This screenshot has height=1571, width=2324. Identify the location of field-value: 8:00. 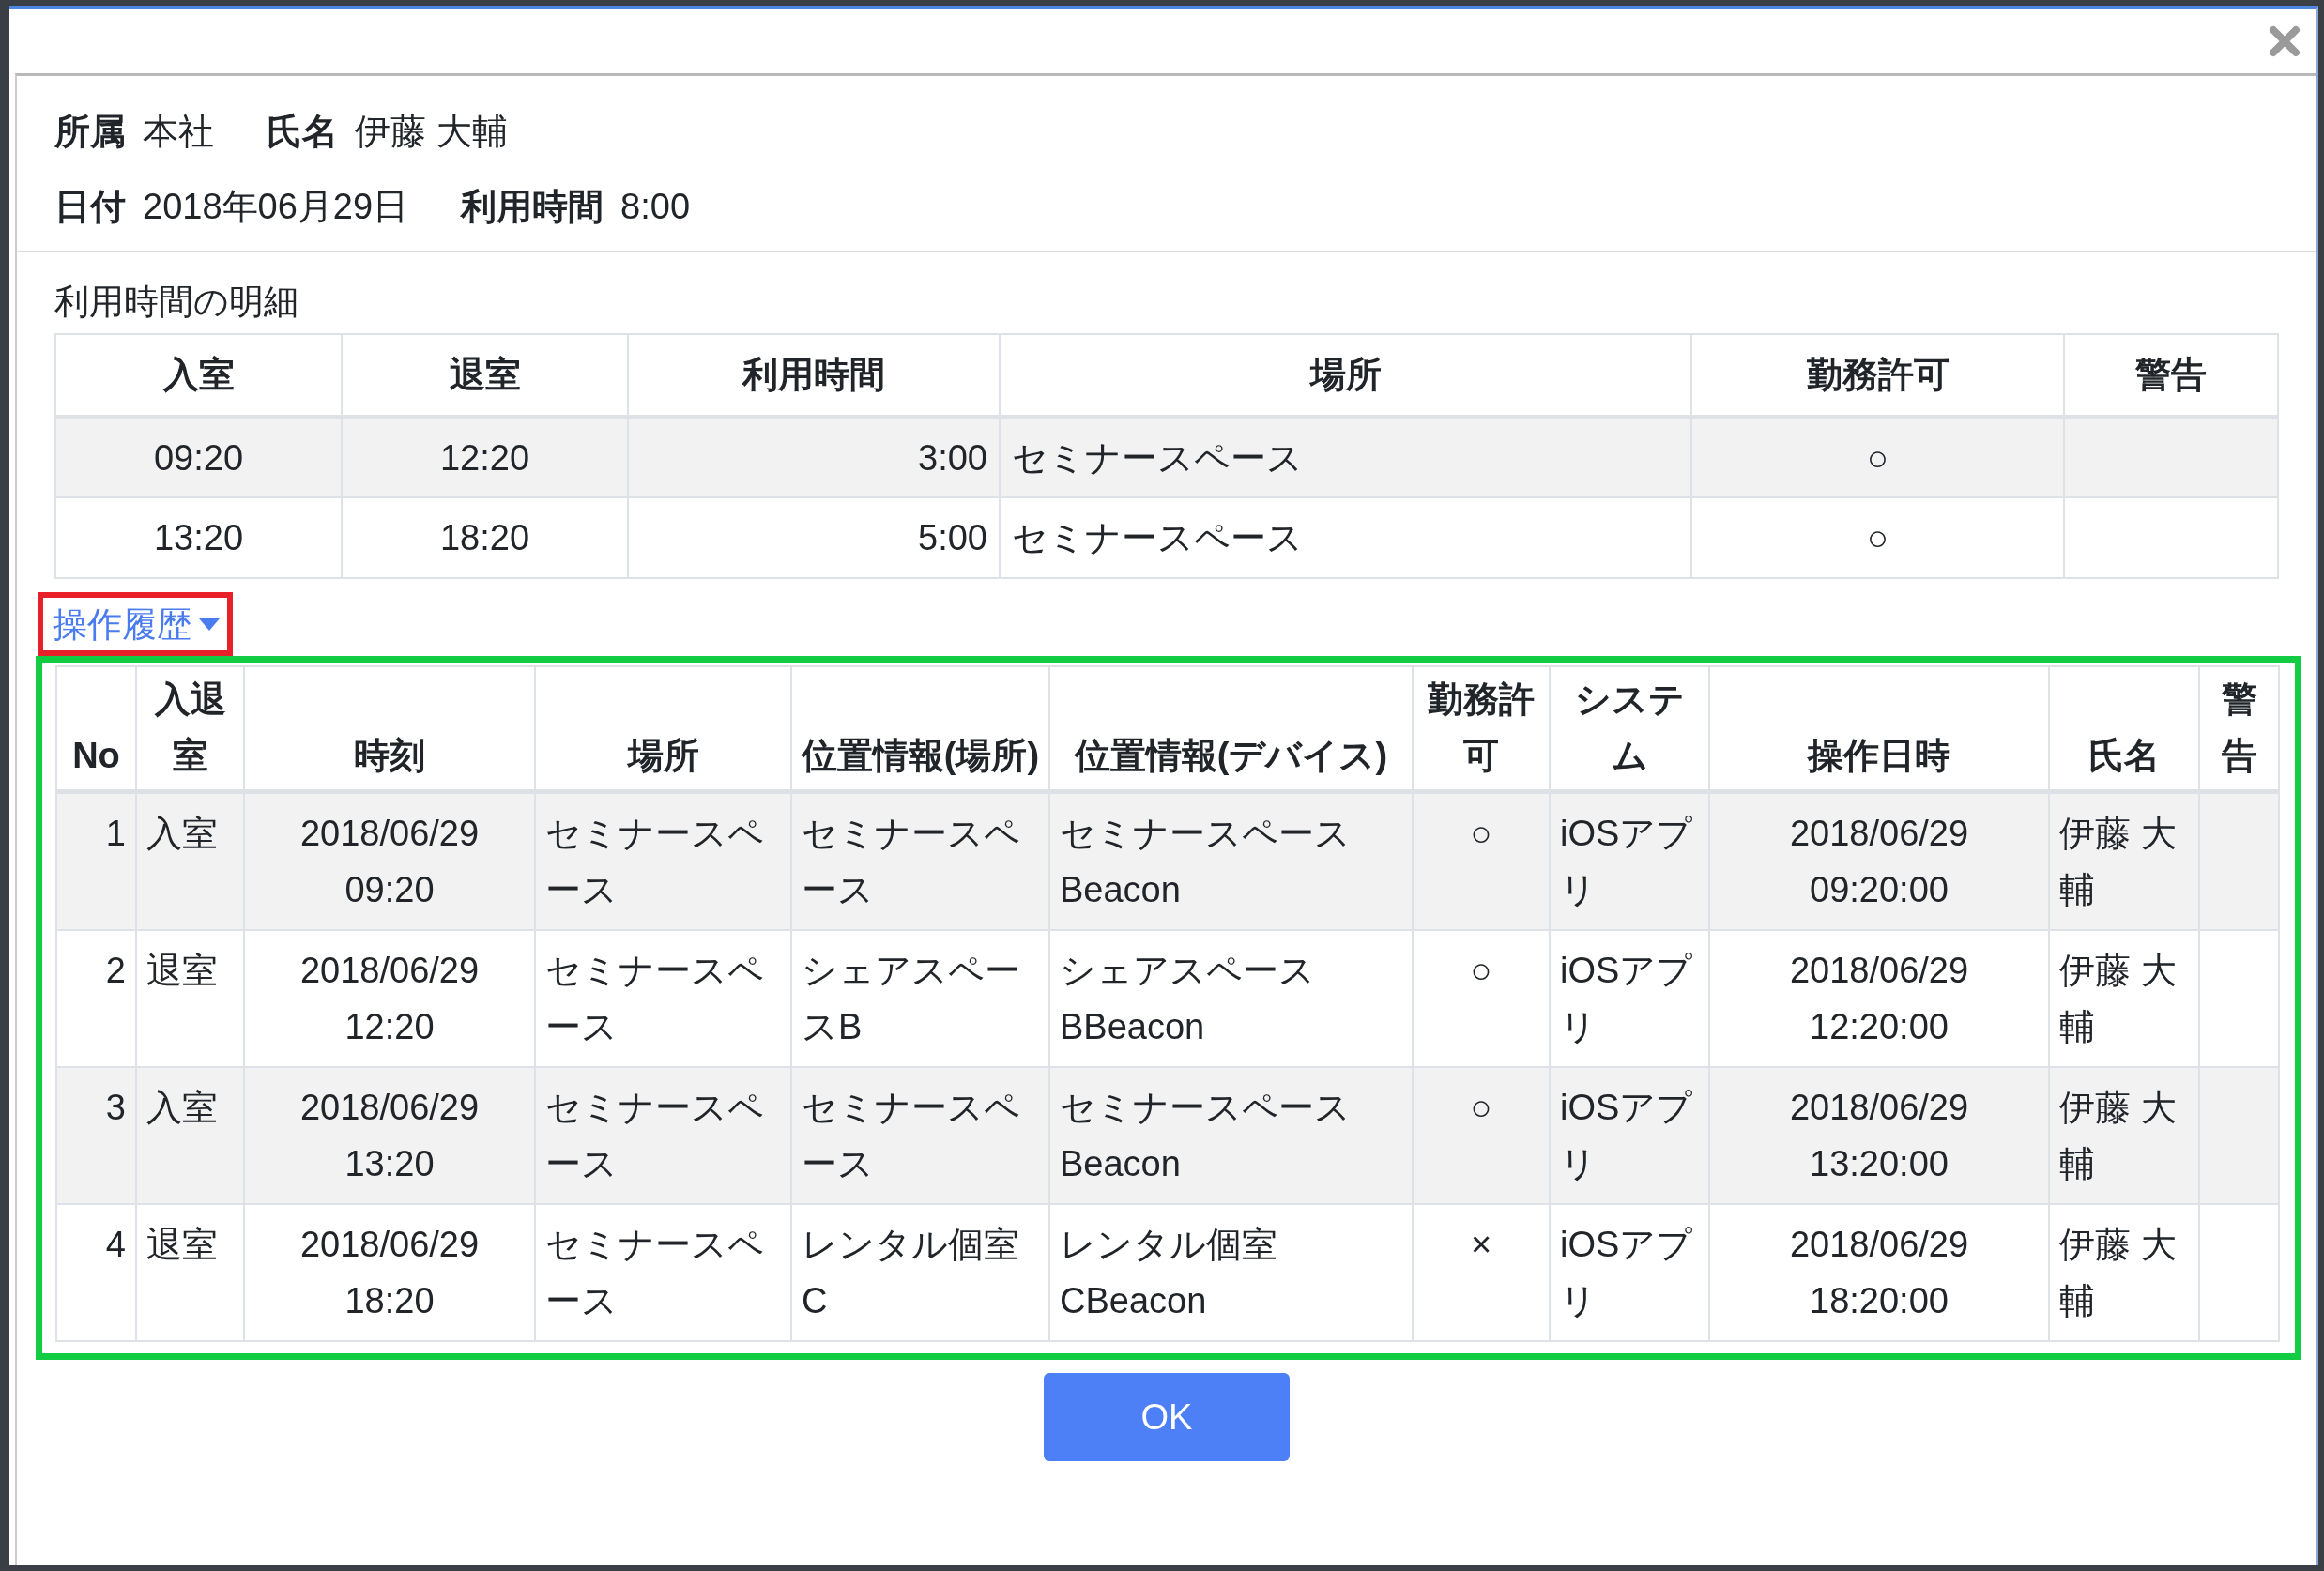
(655, 207).